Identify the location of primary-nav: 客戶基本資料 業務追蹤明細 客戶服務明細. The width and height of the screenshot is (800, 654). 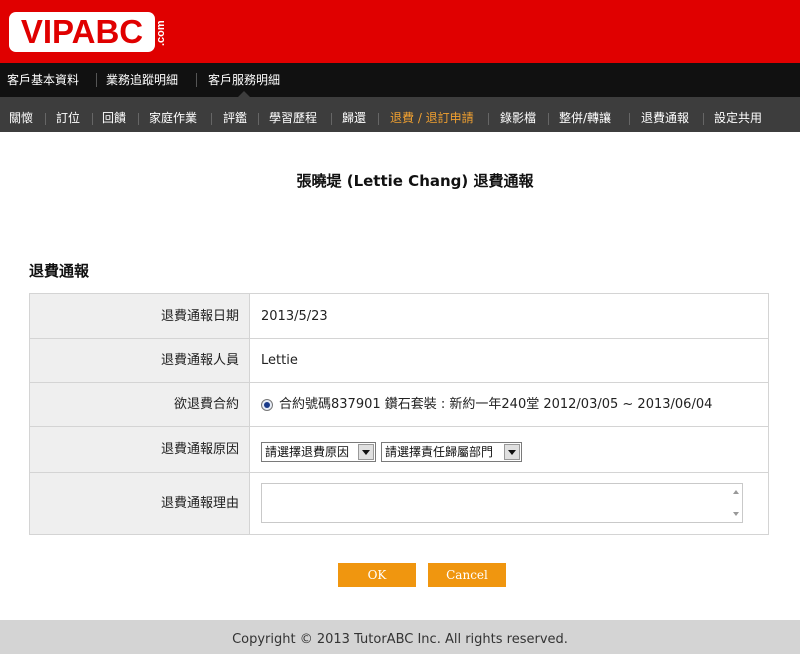
(400, 80).